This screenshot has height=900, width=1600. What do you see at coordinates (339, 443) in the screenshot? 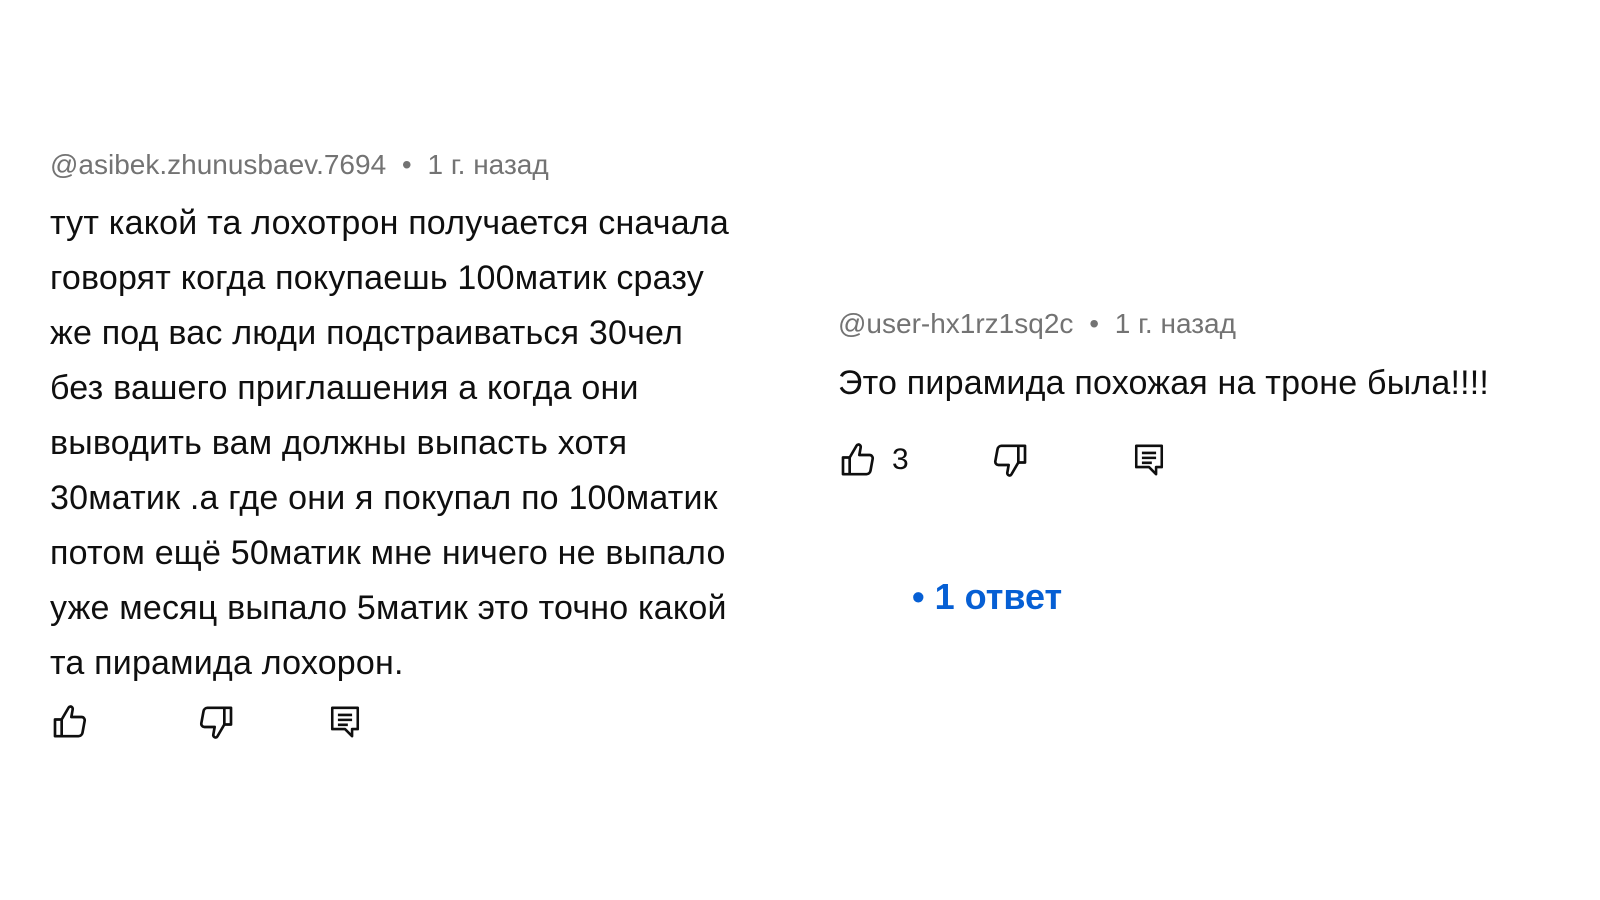
I see `comment-text-line: выводить вам должны выпасть хотя` at bounding box center [339, 443].